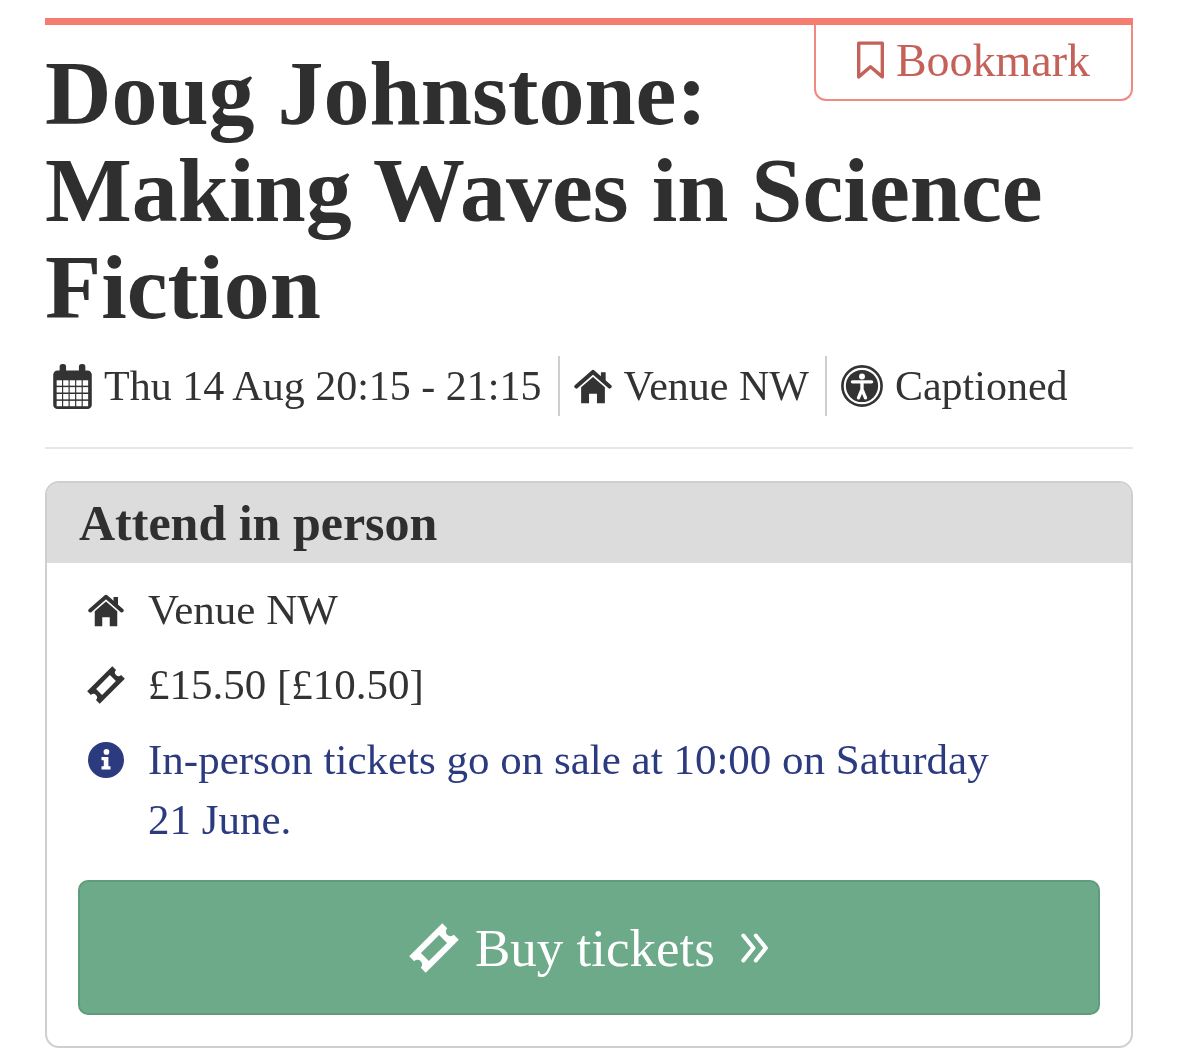 The height and width of the screenshot is (1063, 1179). Describe the element at coordinates (981, 386) in the screenshot. I see `accessibility-label: Captioned` at that location.